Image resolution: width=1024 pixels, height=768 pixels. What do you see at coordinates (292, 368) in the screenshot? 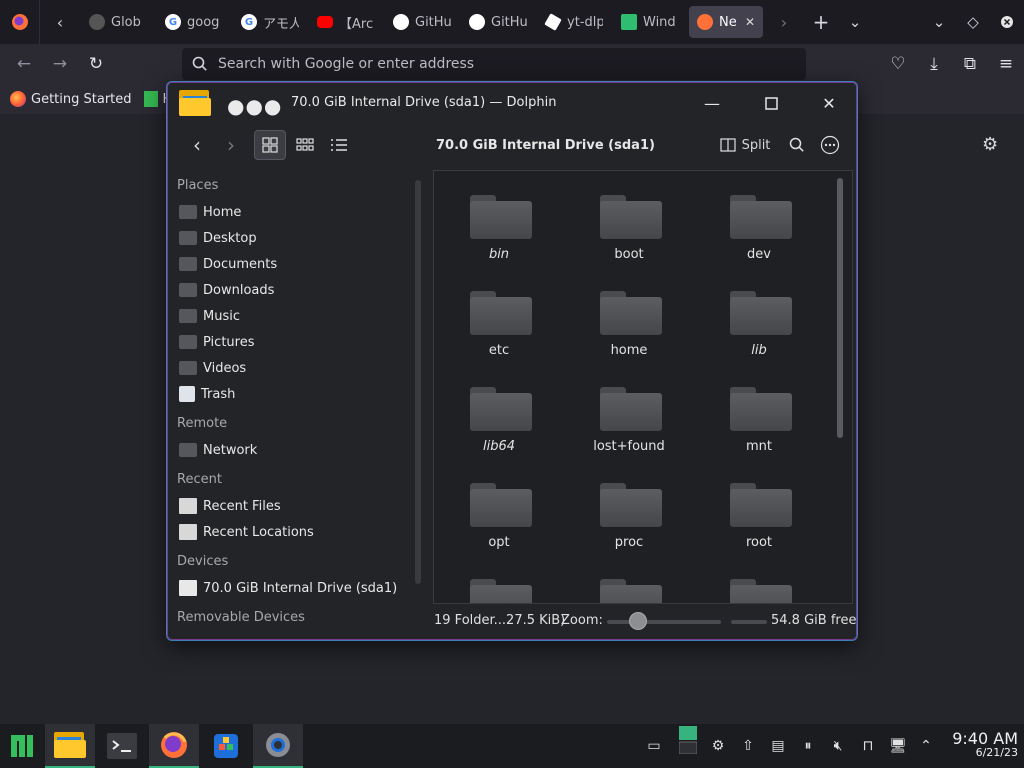
I see `places-item-videos: Videos` at bounding box center [292, 368].